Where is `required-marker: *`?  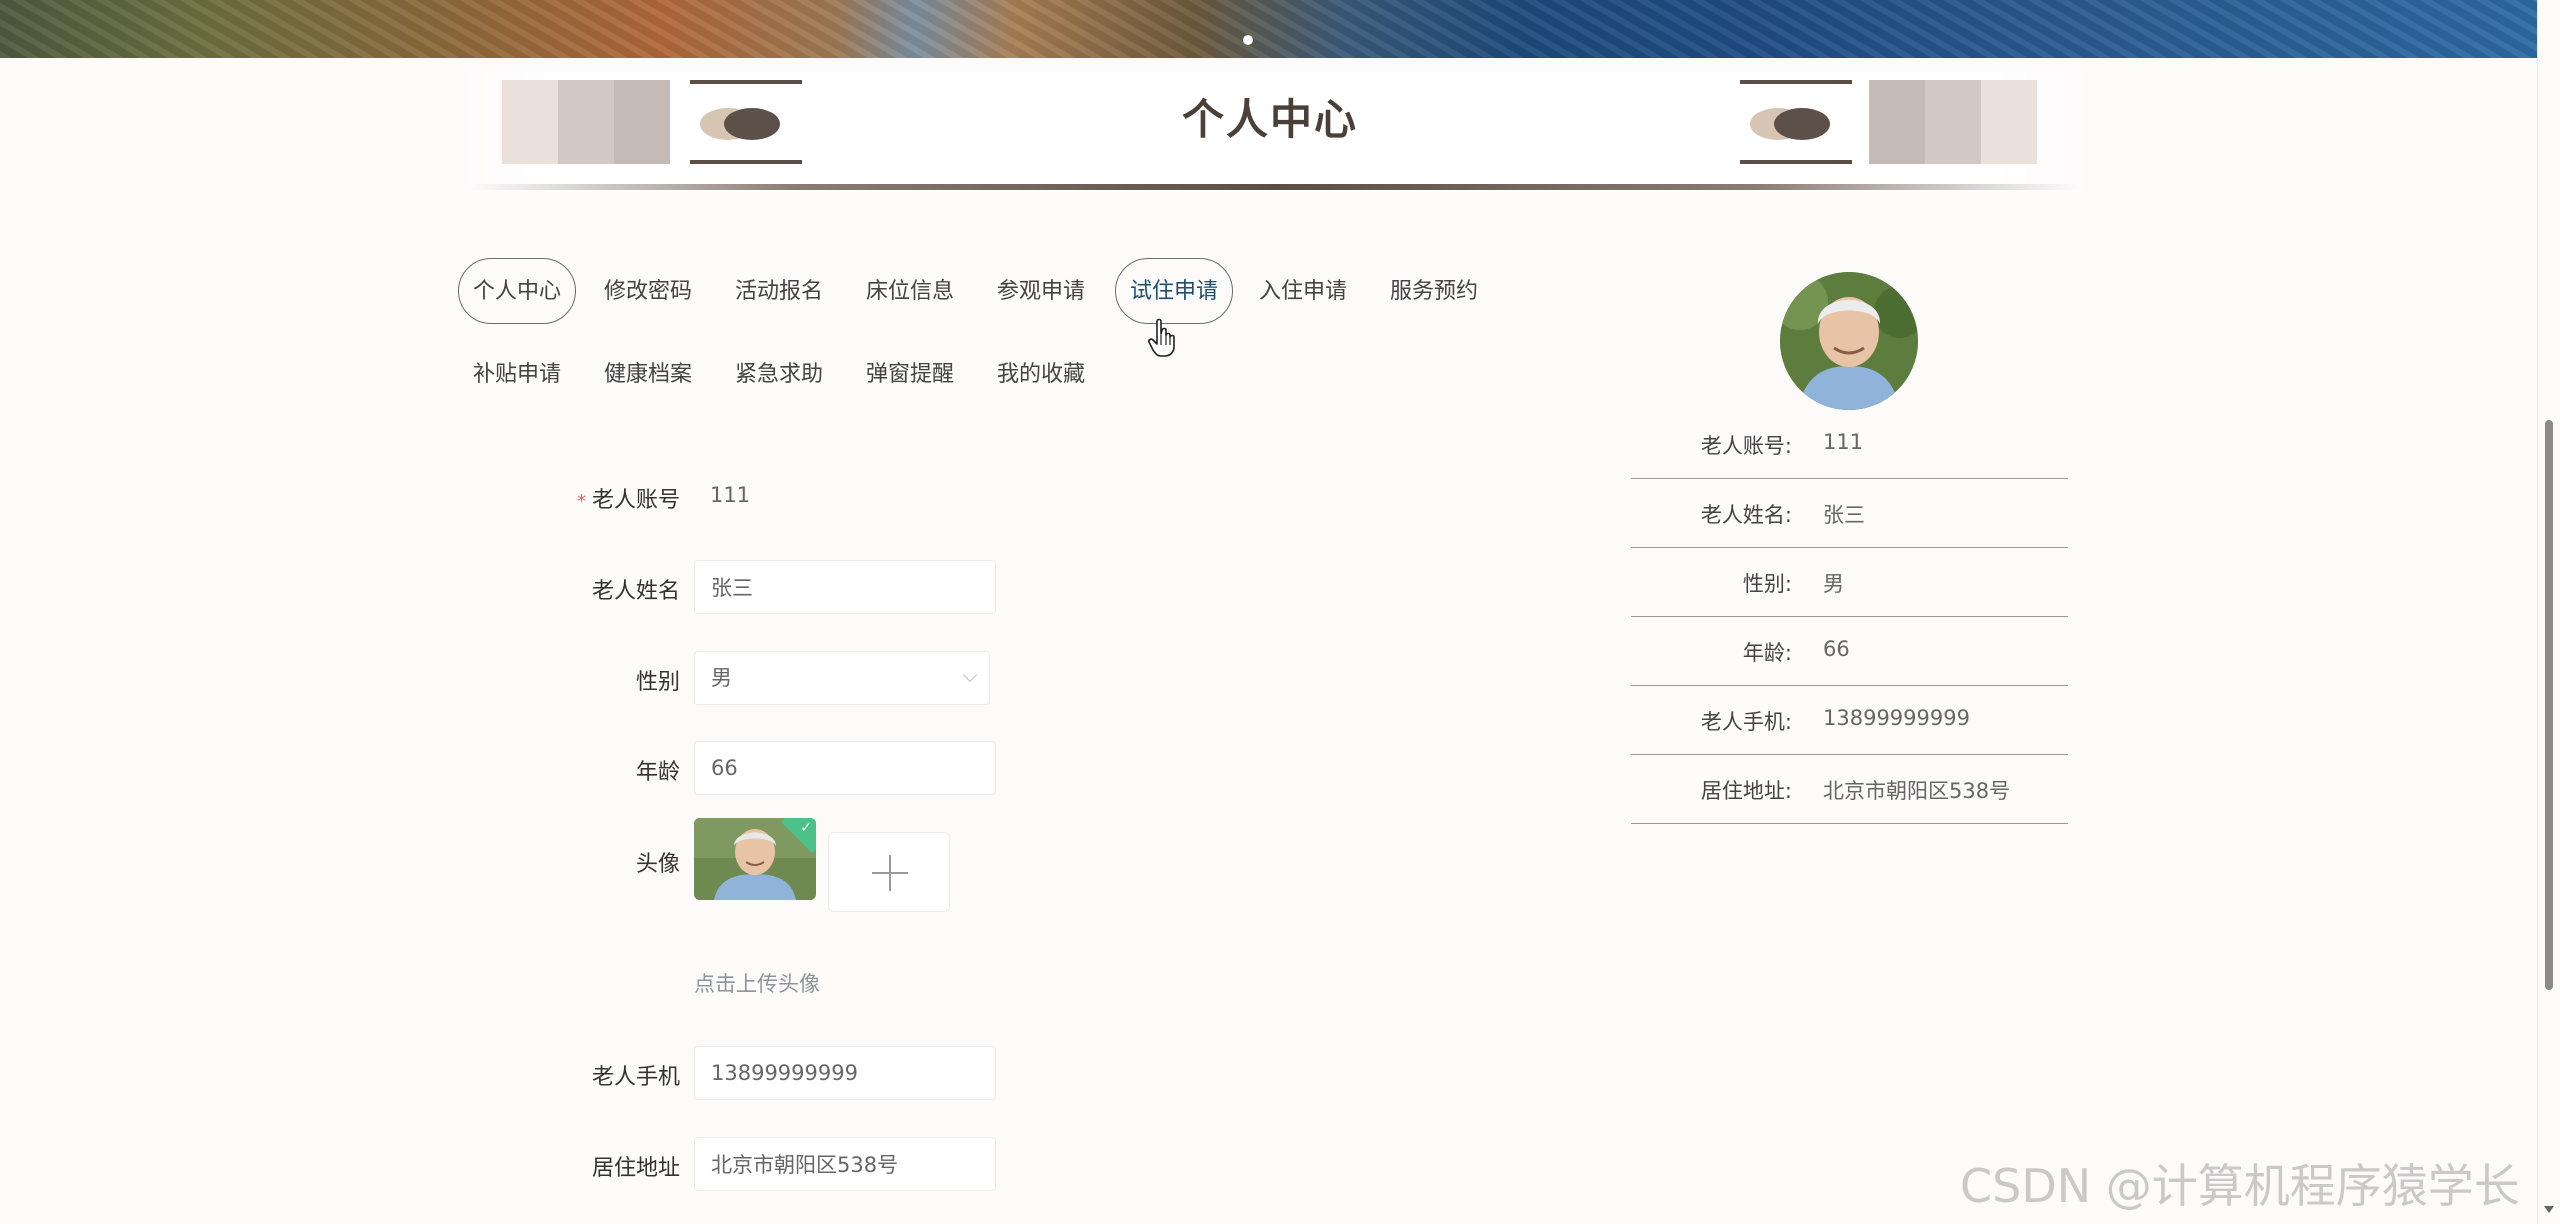 required-marker: * is located at coordinates (581, 501).